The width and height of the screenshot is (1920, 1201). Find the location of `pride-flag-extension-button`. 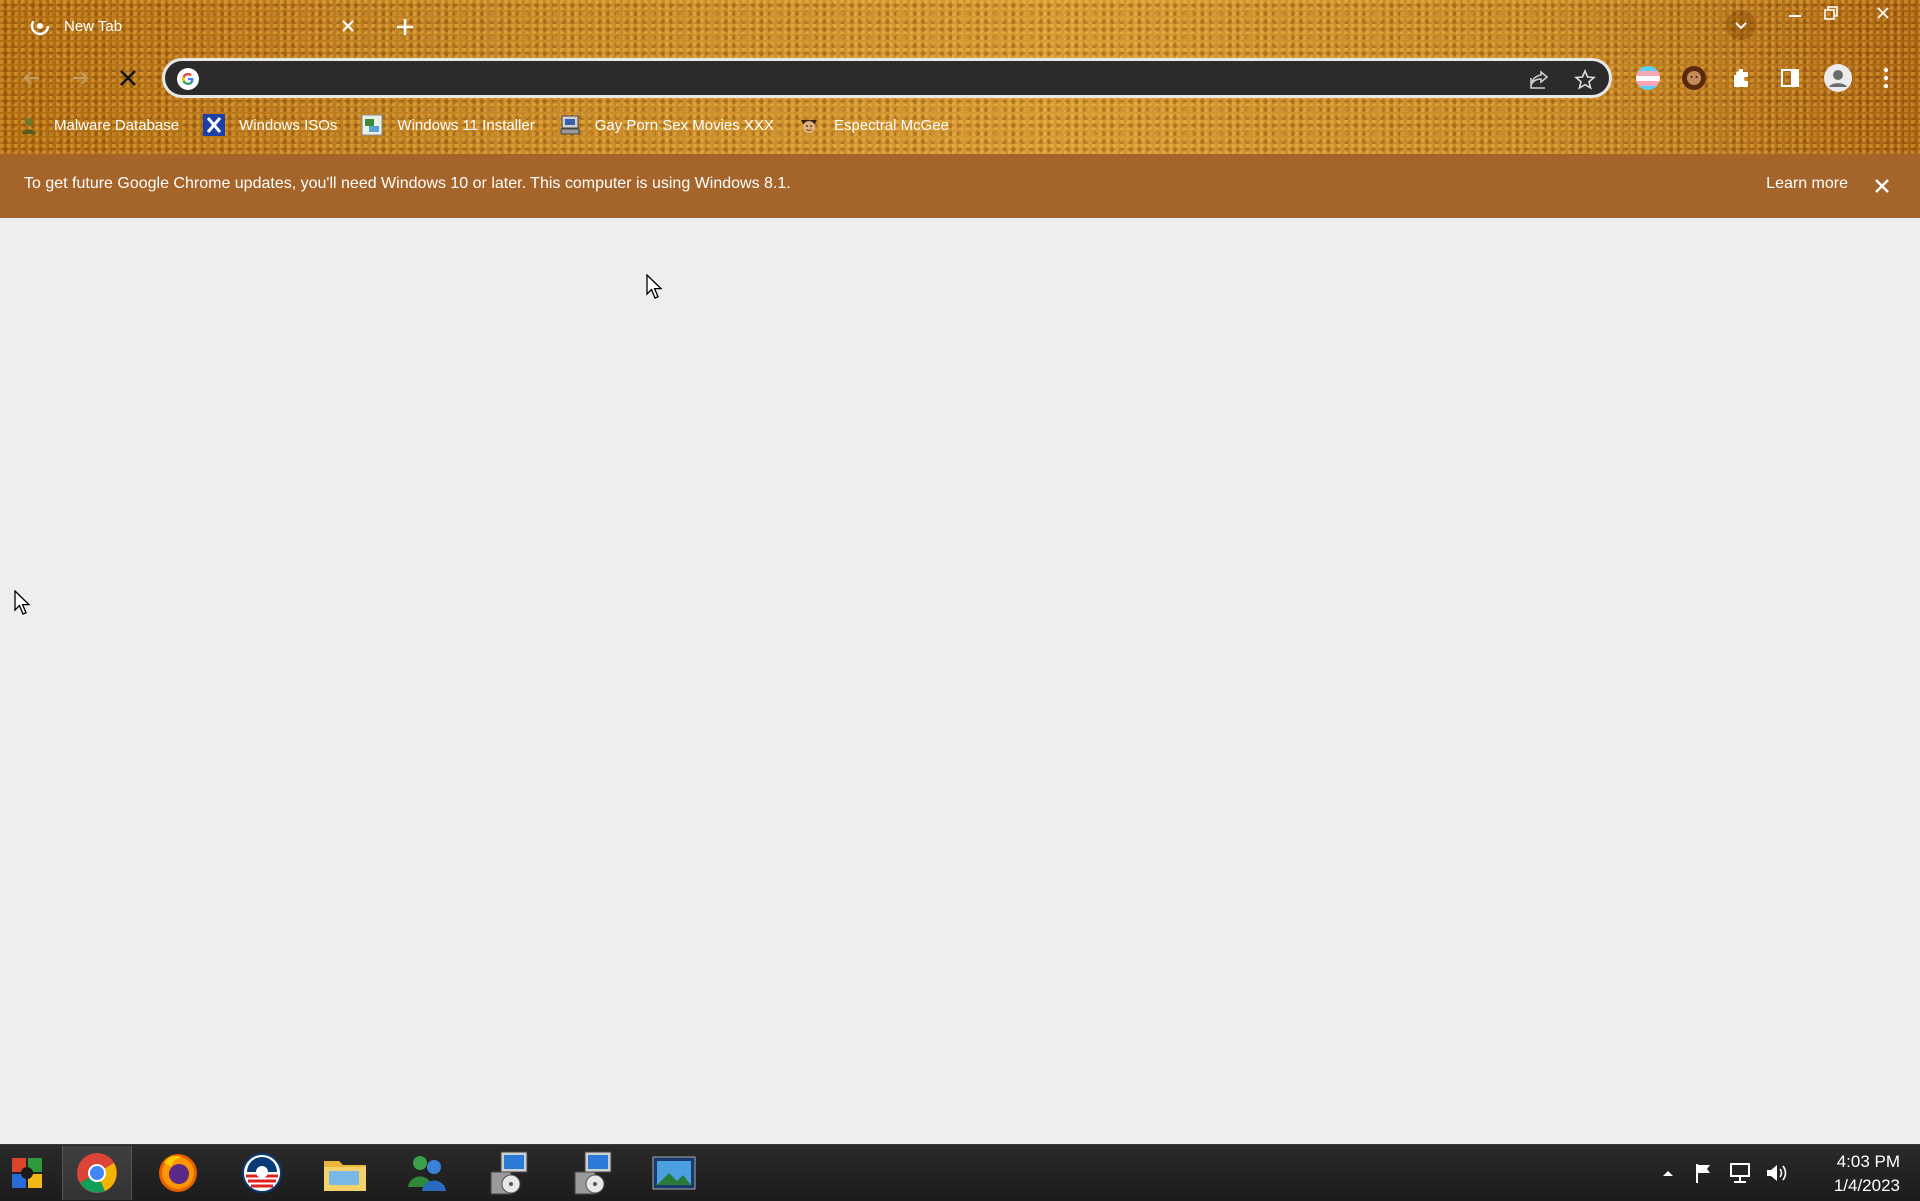

pride-flag-extension-button is located at coordinates (1648, 78).